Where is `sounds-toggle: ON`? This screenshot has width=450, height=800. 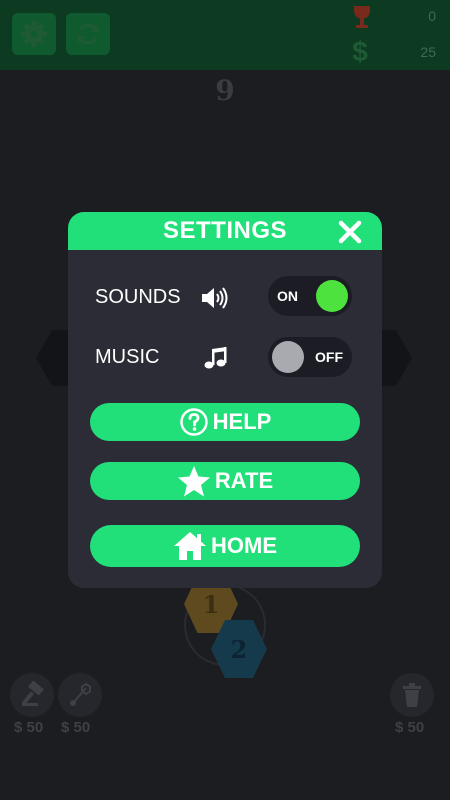 sounds-toggle: ON is located at coordinates (310, 296).